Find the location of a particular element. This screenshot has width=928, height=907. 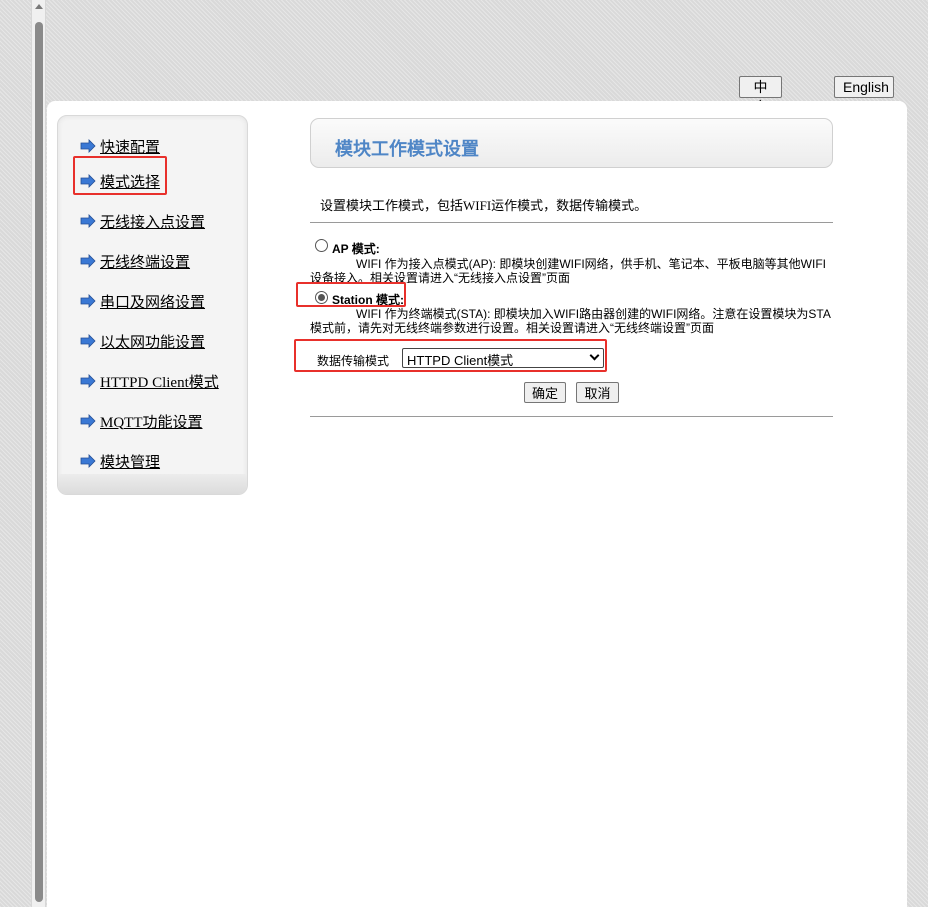

sidebar-footer is located at coordinates (152, 484).